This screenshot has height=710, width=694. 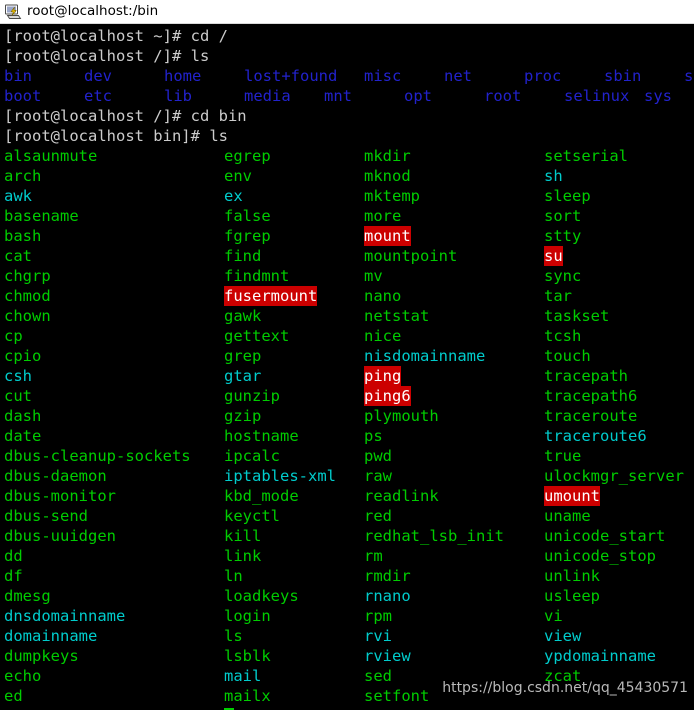 I want to click on listing-cell: lost+found, so click(x=304, y=76).